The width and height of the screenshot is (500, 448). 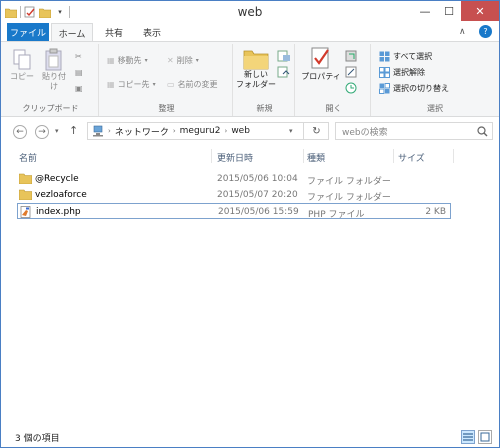 I want to click on tab-file: ファイル, so click(x=28, y=32).